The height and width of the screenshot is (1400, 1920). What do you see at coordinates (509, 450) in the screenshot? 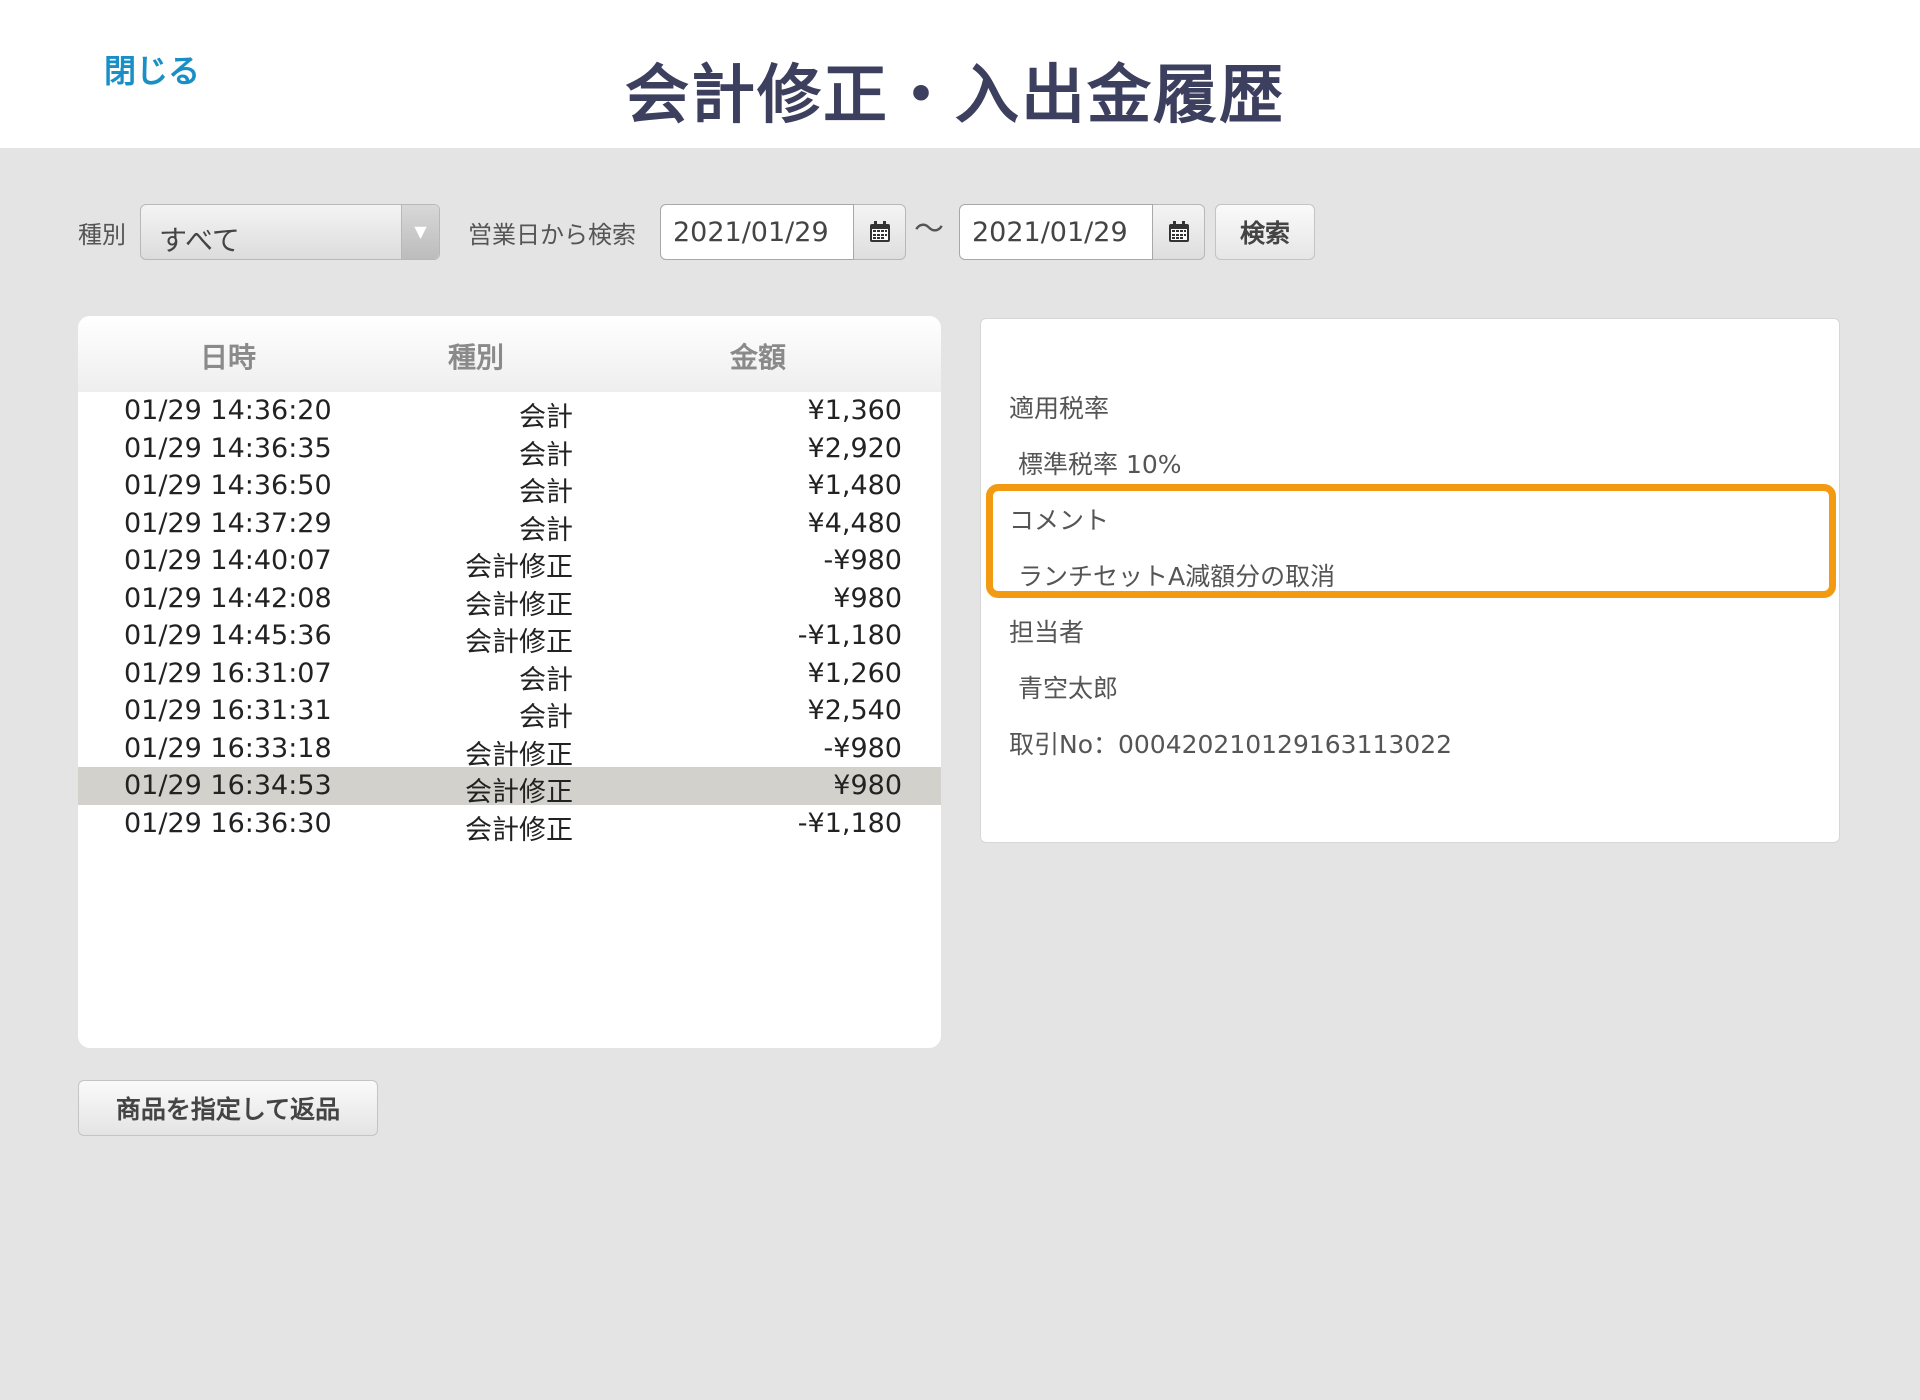
I see `table-row: 01/29 14:36:35 会計 ¥2,920` at bounding box center [509, 450].